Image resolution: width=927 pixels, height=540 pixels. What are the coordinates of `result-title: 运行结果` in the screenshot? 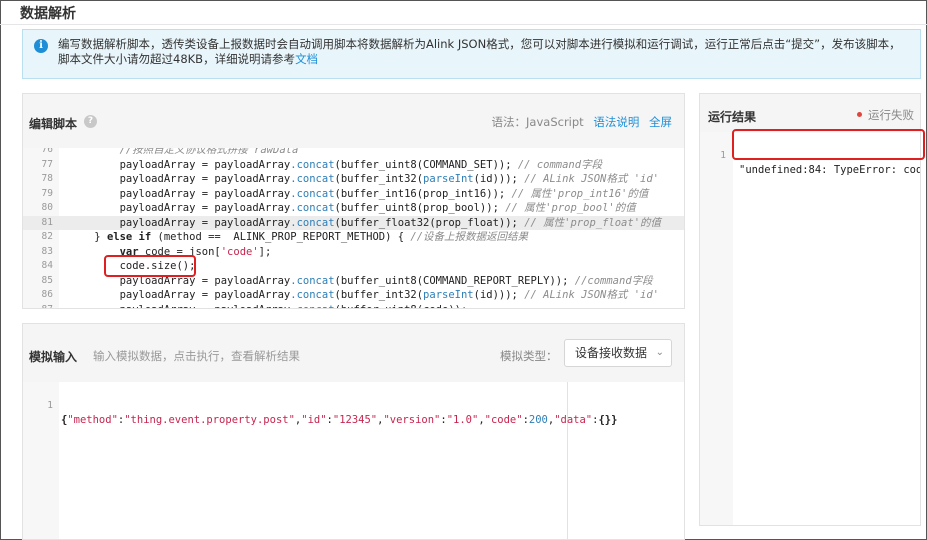 It's located at (732, 117).